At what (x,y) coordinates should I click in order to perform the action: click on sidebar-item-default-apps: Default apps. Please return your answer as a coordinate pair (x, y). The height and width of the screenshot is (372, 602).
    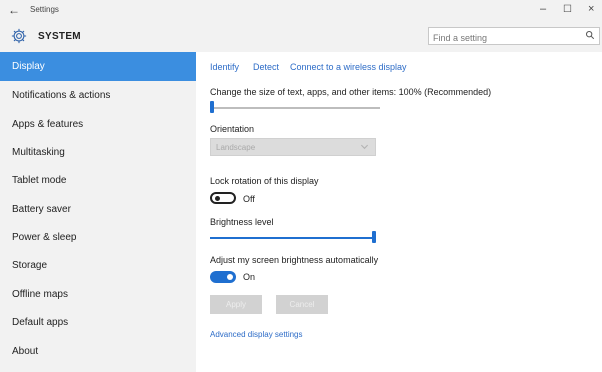
    Looking at the image, I should click on (98, 322).